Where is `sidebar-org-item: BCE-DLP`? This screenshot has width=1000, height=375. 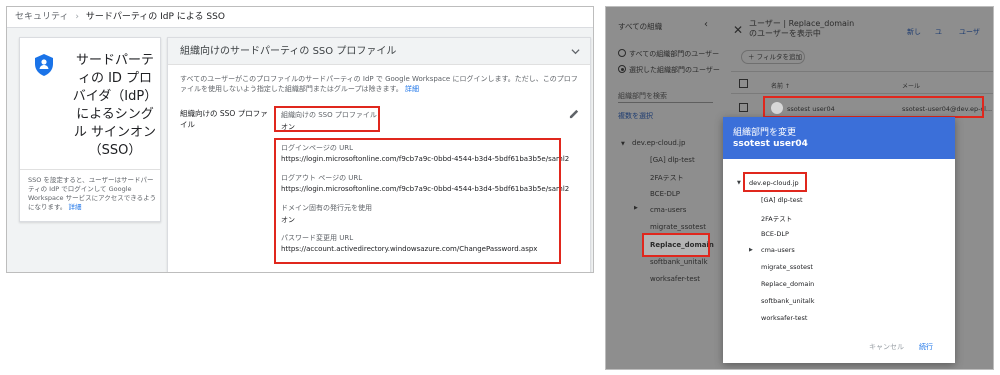
sidebar-org-item: BCE-DLP is located at coordinates (665, 194).